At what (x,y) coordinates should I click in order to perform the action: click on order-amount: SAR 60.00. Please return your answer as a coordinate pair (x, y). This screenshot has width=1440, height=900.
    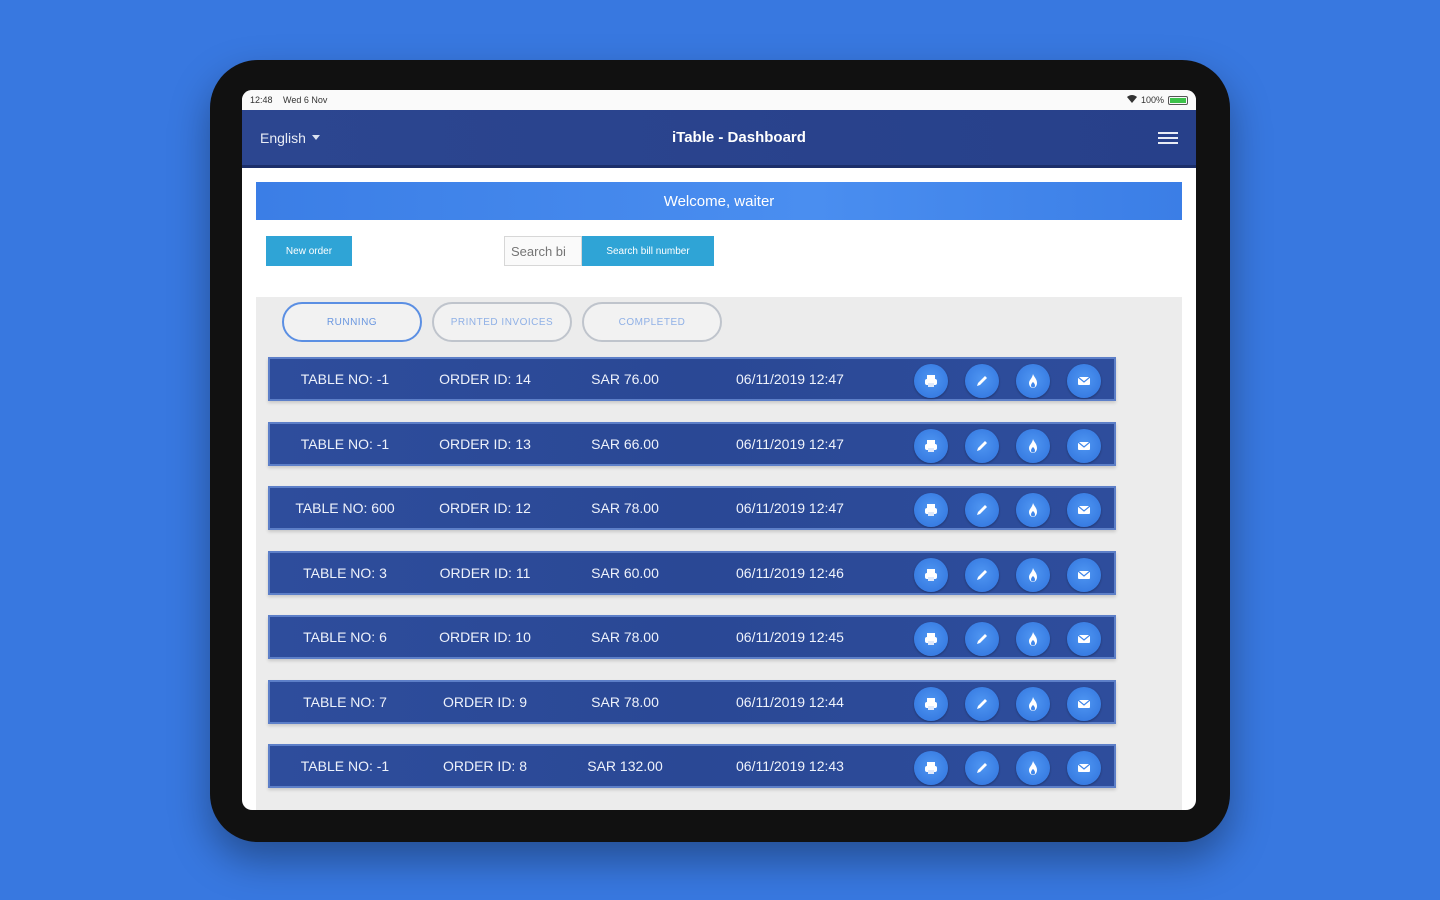
    Looking at the image, I should click on (625, 572).